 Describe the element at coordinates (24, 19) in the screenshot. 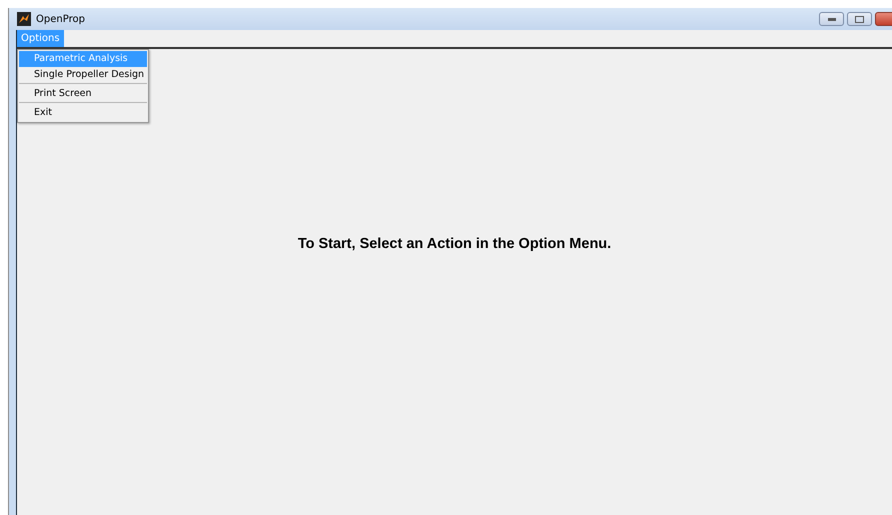

I see `app-icon` at that location.